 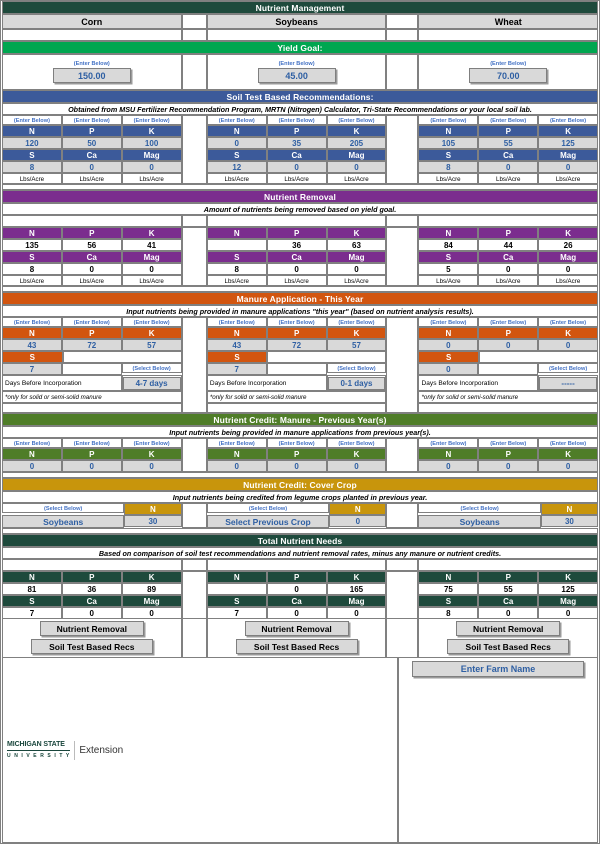 I want to click on value-k-corn: 100, so click(x=151, y=143).